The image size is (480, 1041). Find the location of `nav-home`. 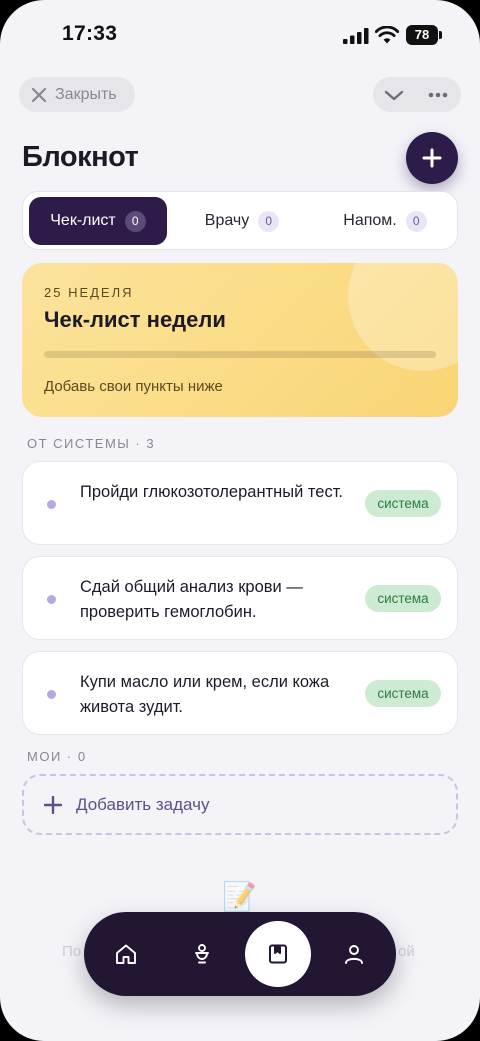

nav-home is located at coordinates (126, 954).